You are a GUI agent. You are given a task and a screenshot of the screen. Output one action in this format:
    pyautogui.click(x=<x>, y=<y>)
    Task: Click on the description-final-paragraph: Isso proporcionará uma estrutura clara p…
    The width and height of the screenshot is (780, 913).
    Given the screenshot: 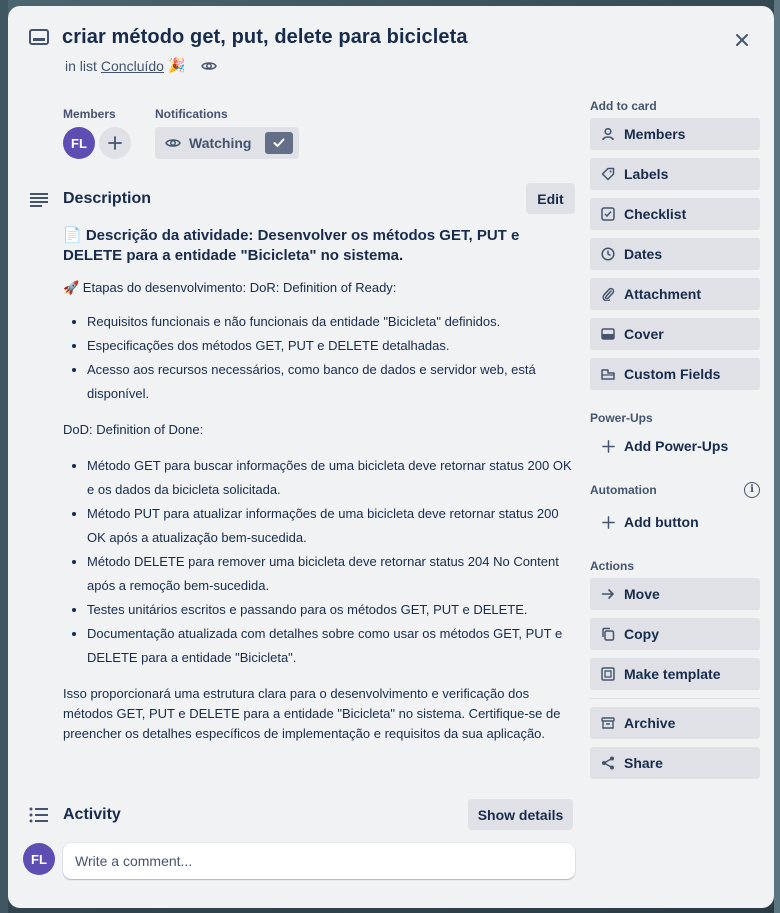 What is the action you would take?
    pyautogui.click(x=312, y=713)
    